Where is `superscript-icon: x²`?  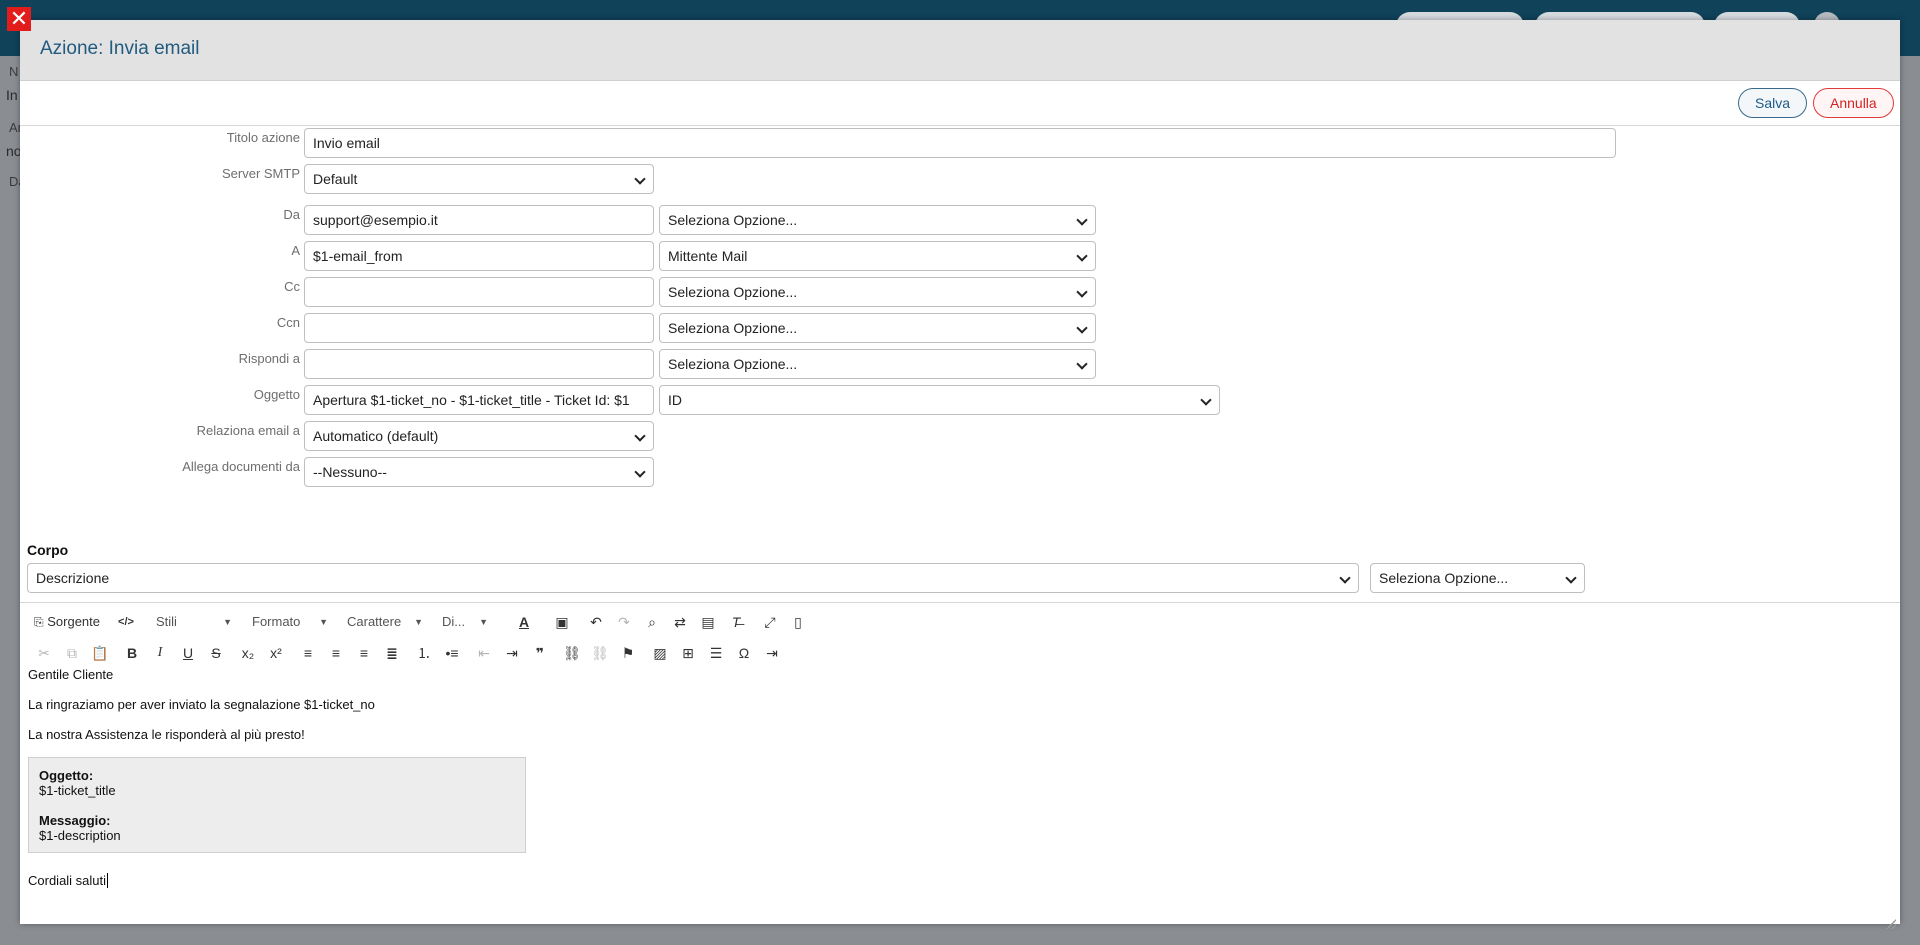
superscript-icon: x² is located at coordinates (276, 653).